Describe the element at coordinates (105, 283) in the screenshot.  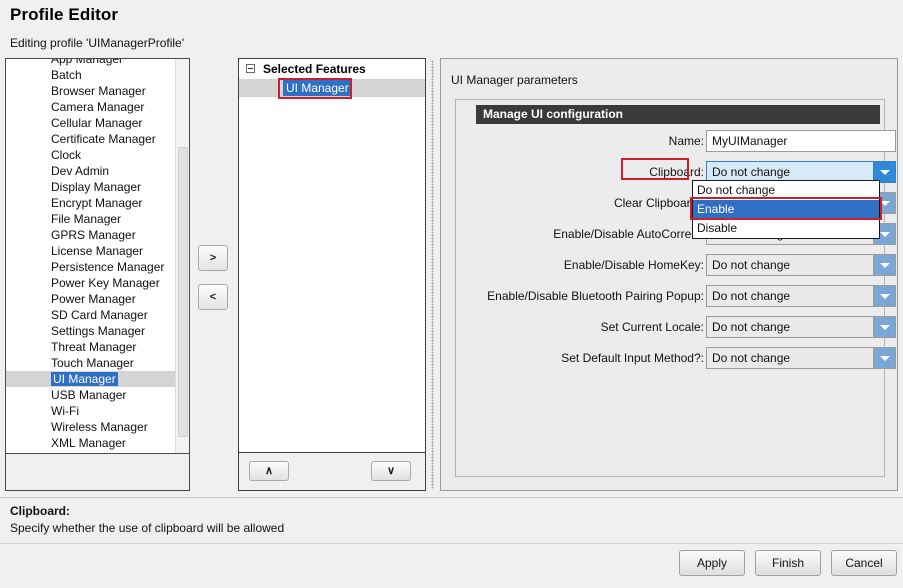
I see `feature-list-item-label: Power Key Manager` at that location.